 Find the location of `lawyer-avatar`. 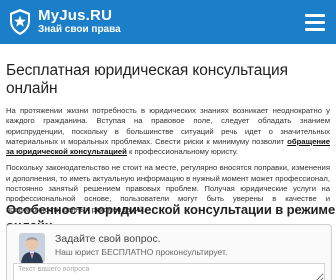

lawyer-avatar is located at coordinates (32, 248).